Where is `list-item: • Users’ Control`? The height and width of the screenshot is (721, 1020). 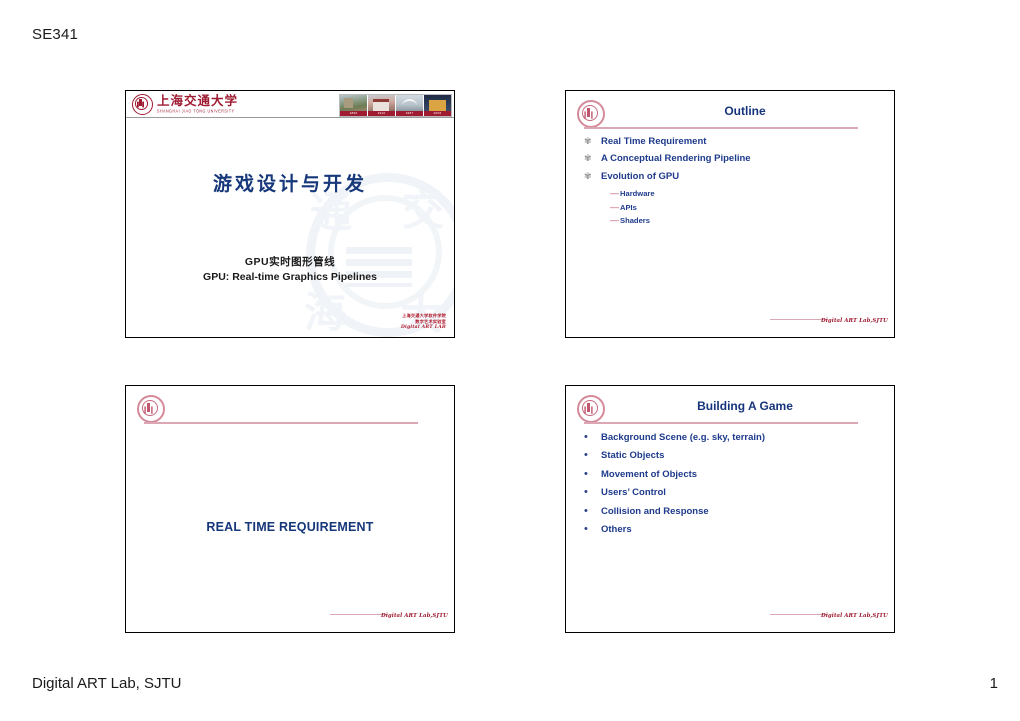 list-item: • Users’ Control is located at coordinates (733, 493).